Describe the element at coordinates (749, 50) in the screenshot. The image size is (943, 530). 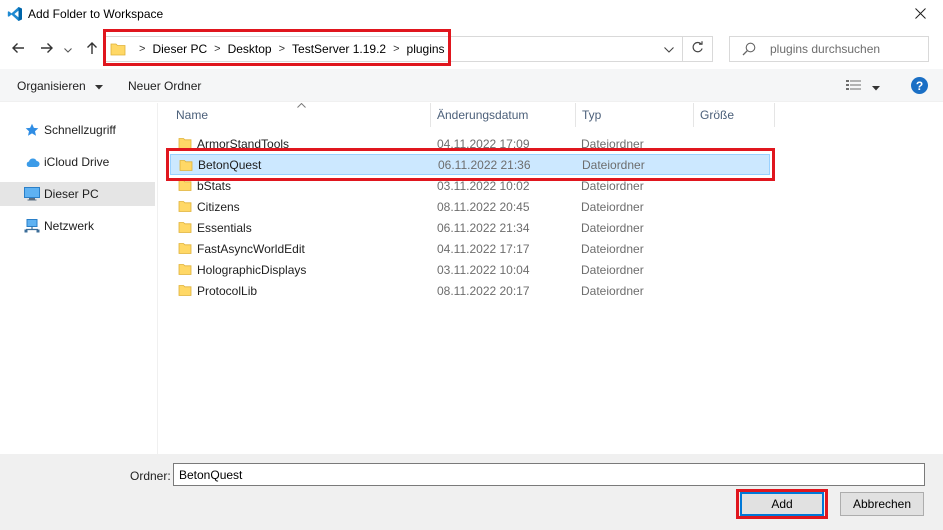
I see `search-icon` at that location.